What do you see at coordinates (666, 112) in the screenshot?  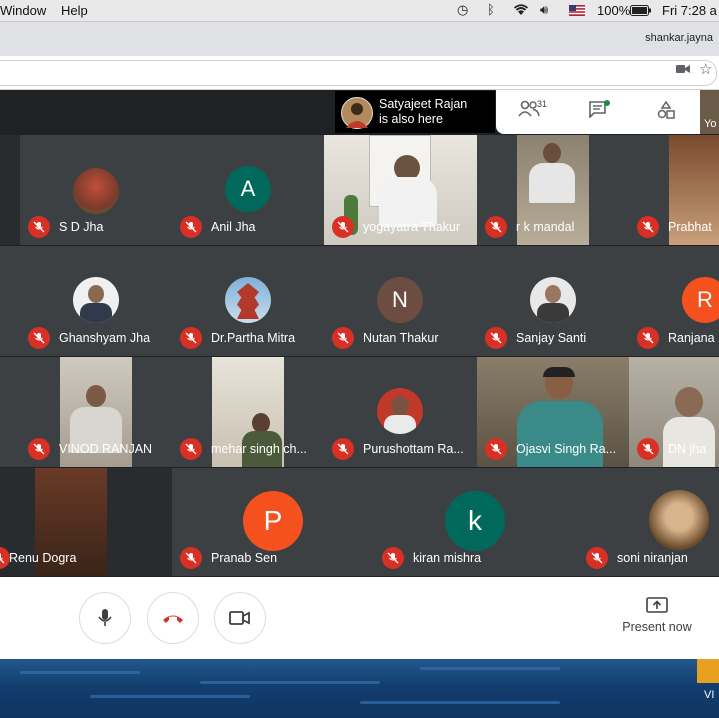 I see `activities-icon` at bounding box center [666, 112].